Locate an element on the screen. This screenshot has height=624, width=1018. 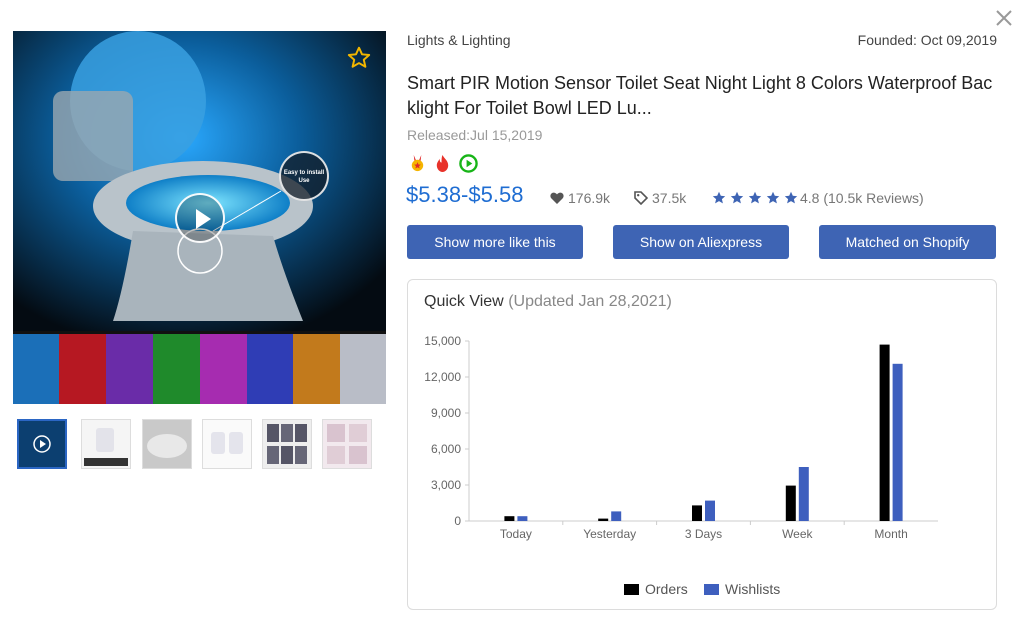
legend-item-orders: Orders is located at coordinates (656, 589).